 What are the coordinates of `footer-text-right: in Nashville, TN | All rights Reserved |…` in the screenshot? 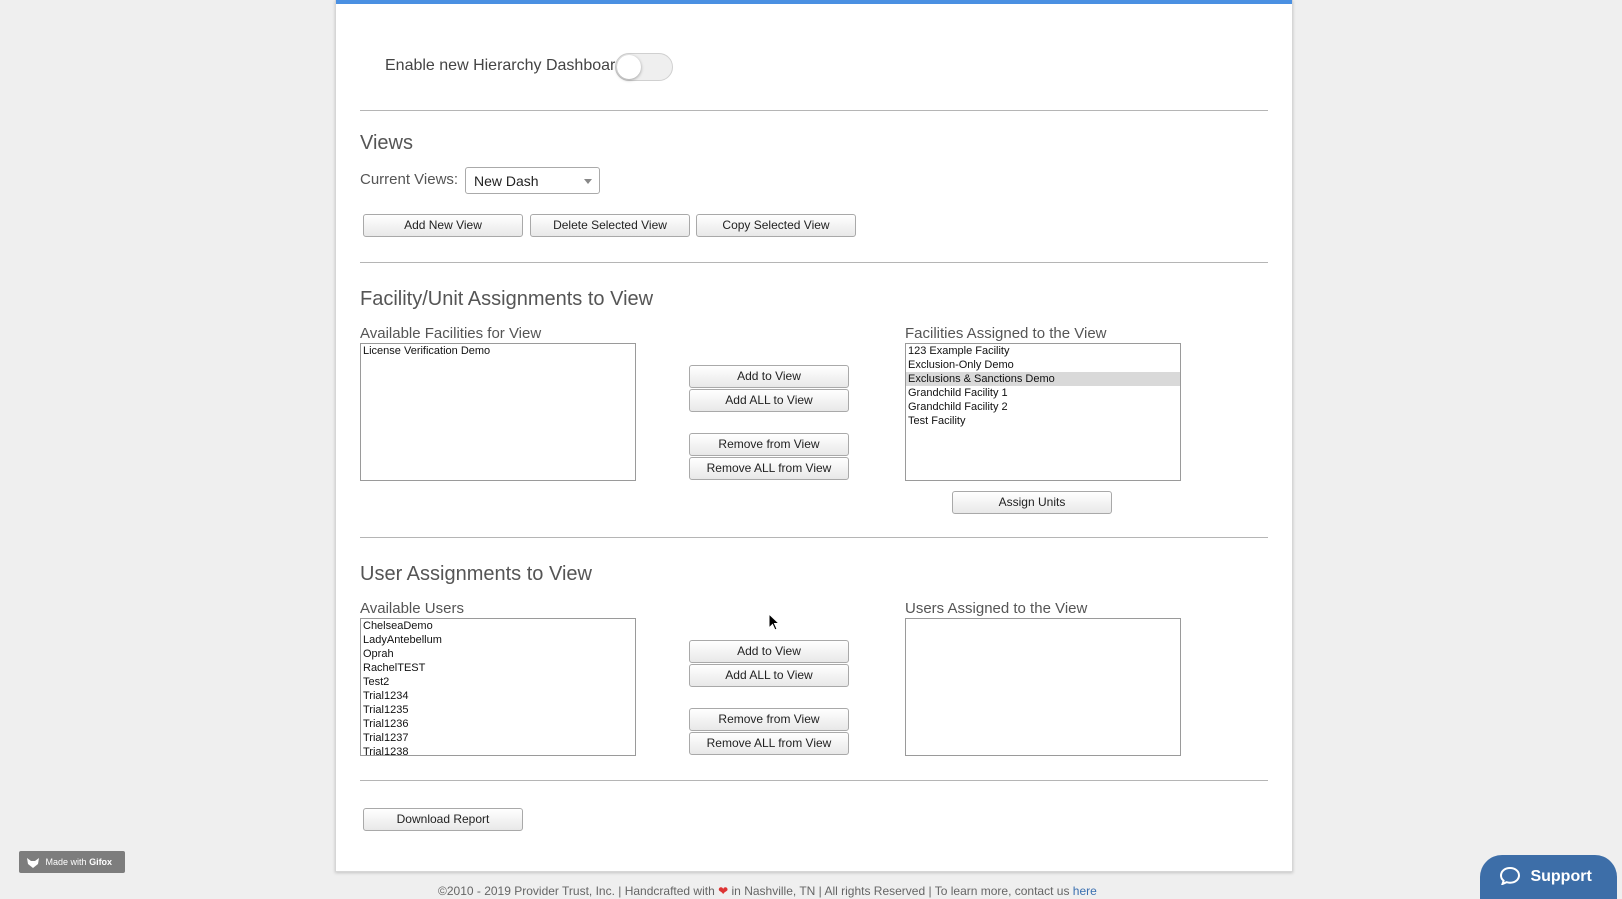 It's located at (900, 891).